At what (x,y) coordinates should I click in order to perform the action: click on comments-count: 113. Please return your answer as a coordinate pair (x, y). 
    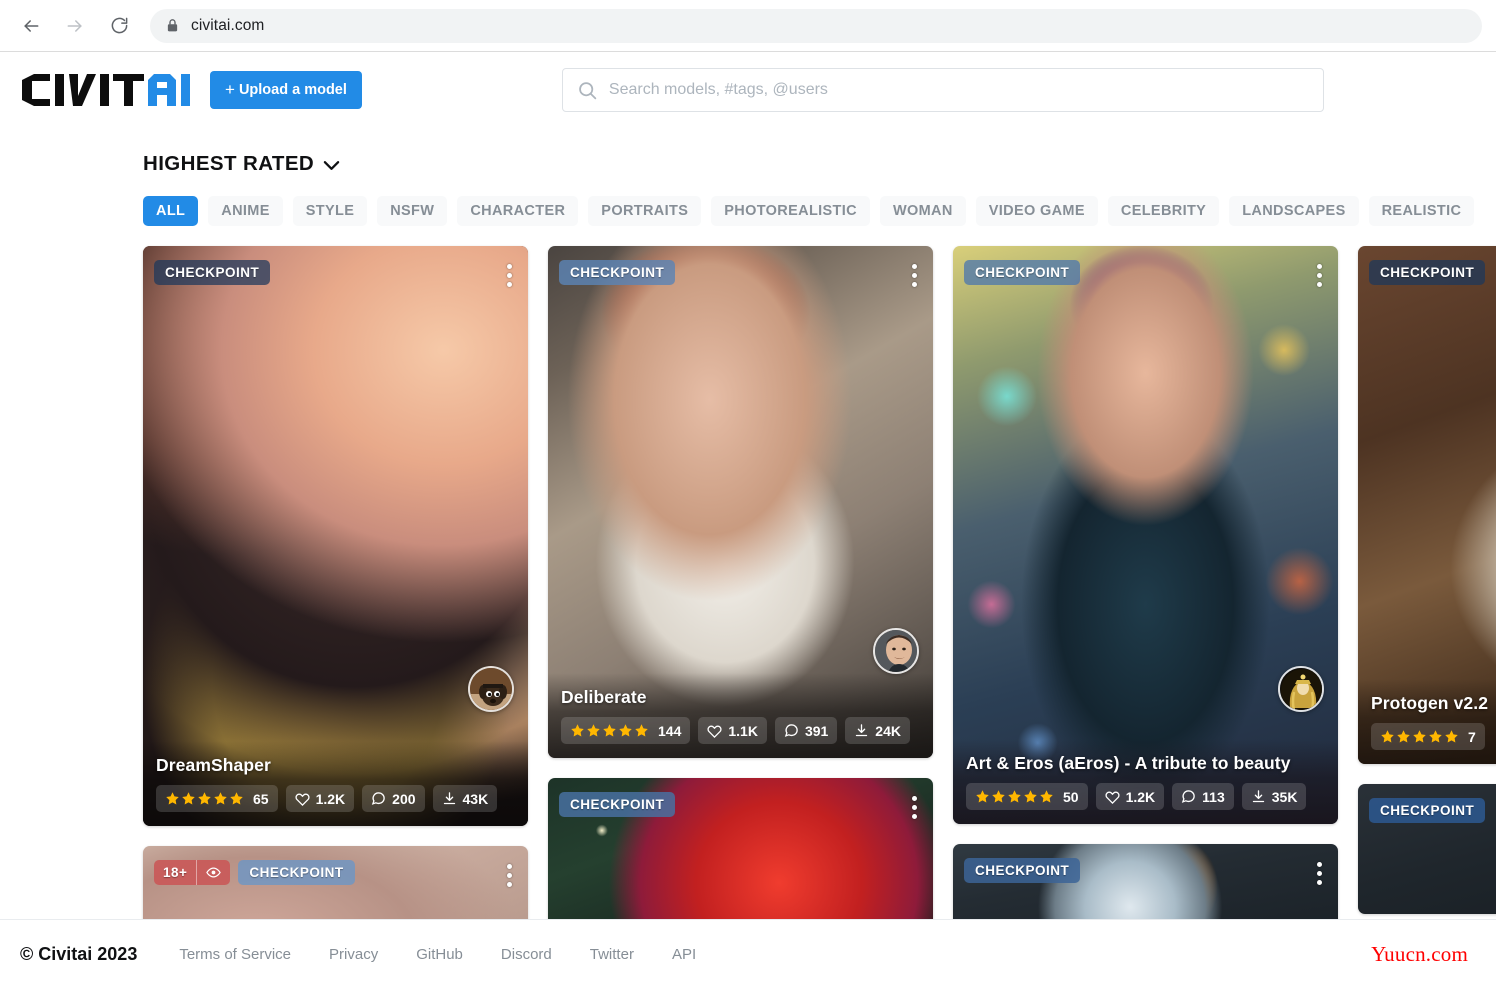
    Looking at the image, I should click on (1213, 796).